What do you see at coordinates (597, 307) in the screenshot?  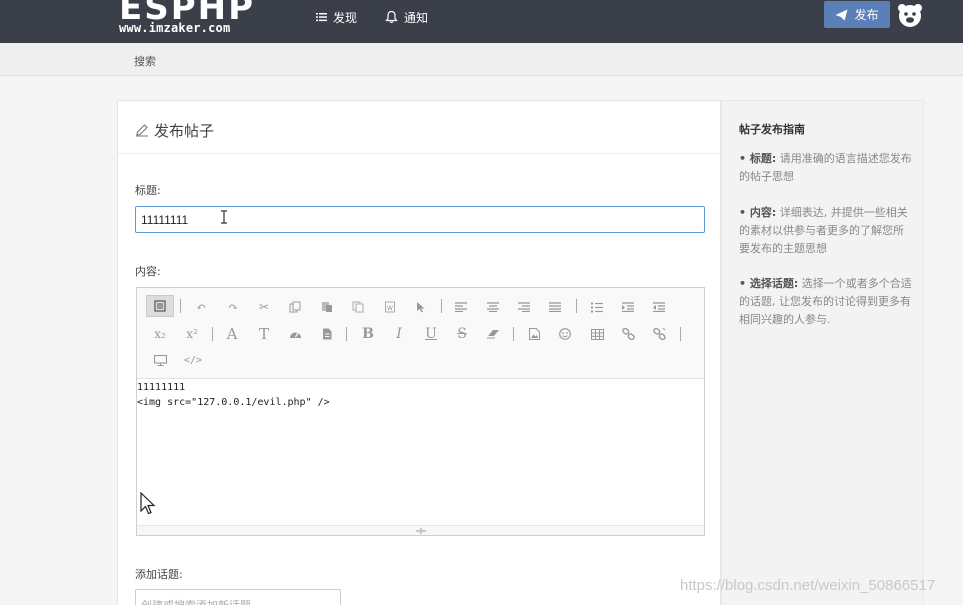 I see `ordered-list-icon` at bounding box center [597, 307].